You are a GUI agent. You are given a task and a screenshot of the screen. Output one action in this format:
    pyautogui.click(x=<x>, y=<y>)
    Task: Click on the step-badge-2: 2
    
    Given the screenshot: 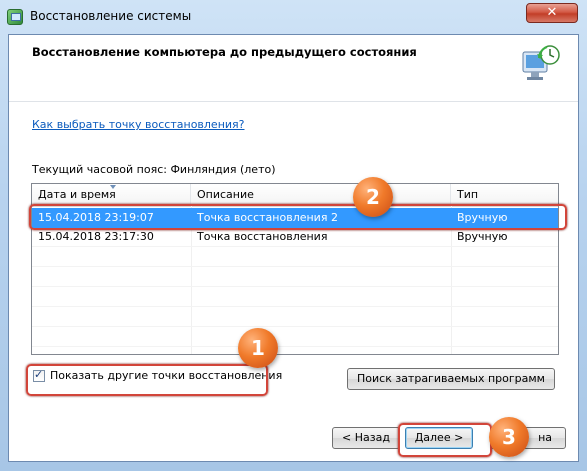 What is the action you would take?
    pyautogui.click(x=373, y=197)
    